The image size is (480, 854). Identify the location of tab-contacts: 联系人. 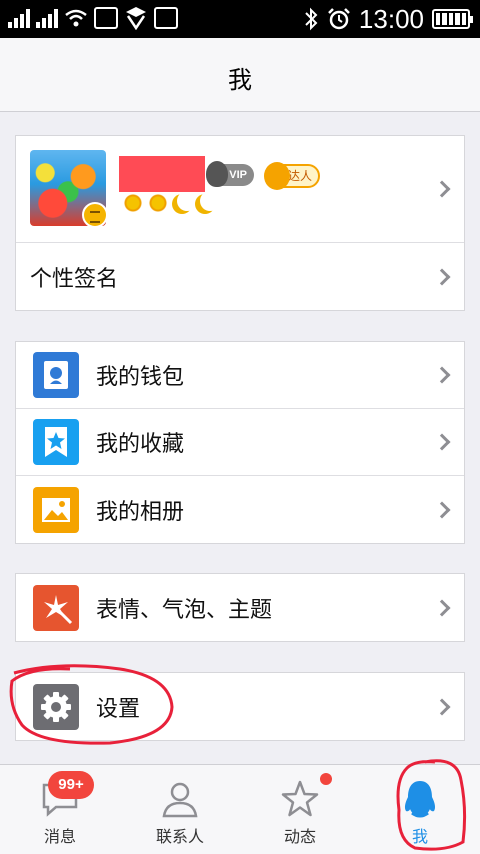
(180, 809).